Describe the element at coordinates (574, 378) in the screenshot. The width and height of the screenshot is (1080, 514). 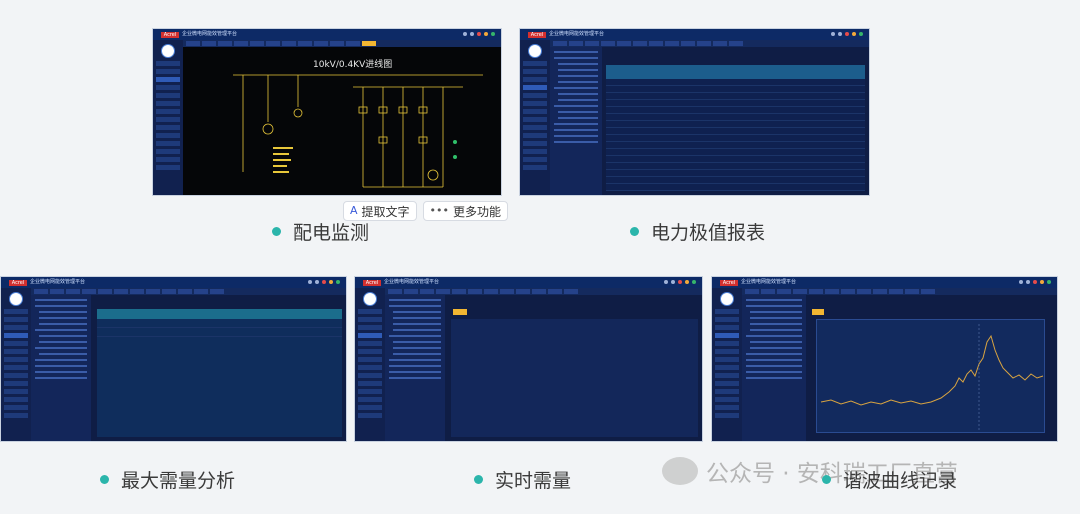
I see `realtime-chart-area` at that location.